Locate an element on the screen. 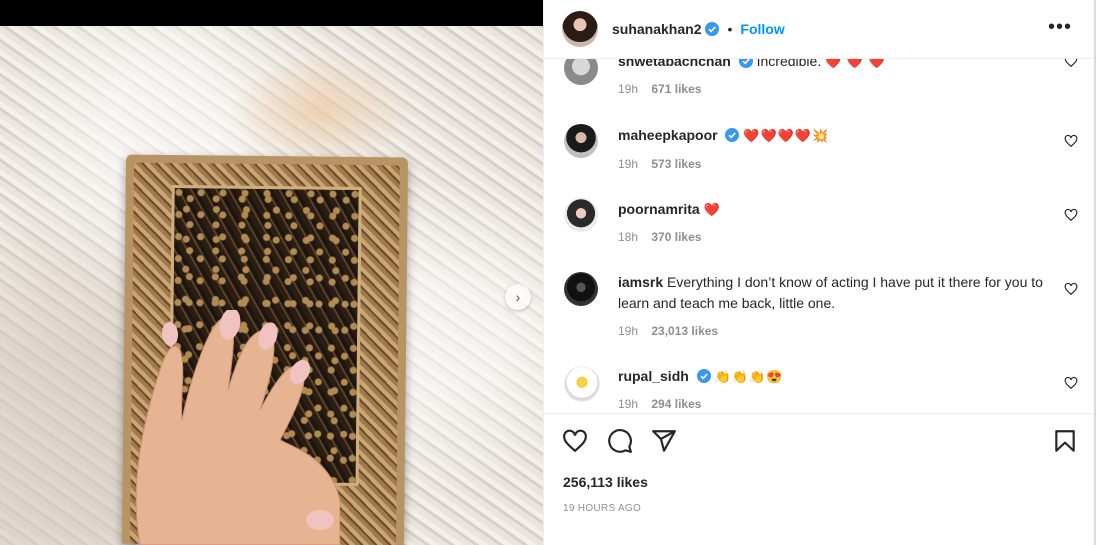 The image size is (1096, 545). post-likes-count: 256,113 likes is located at coordinates (605, 482).